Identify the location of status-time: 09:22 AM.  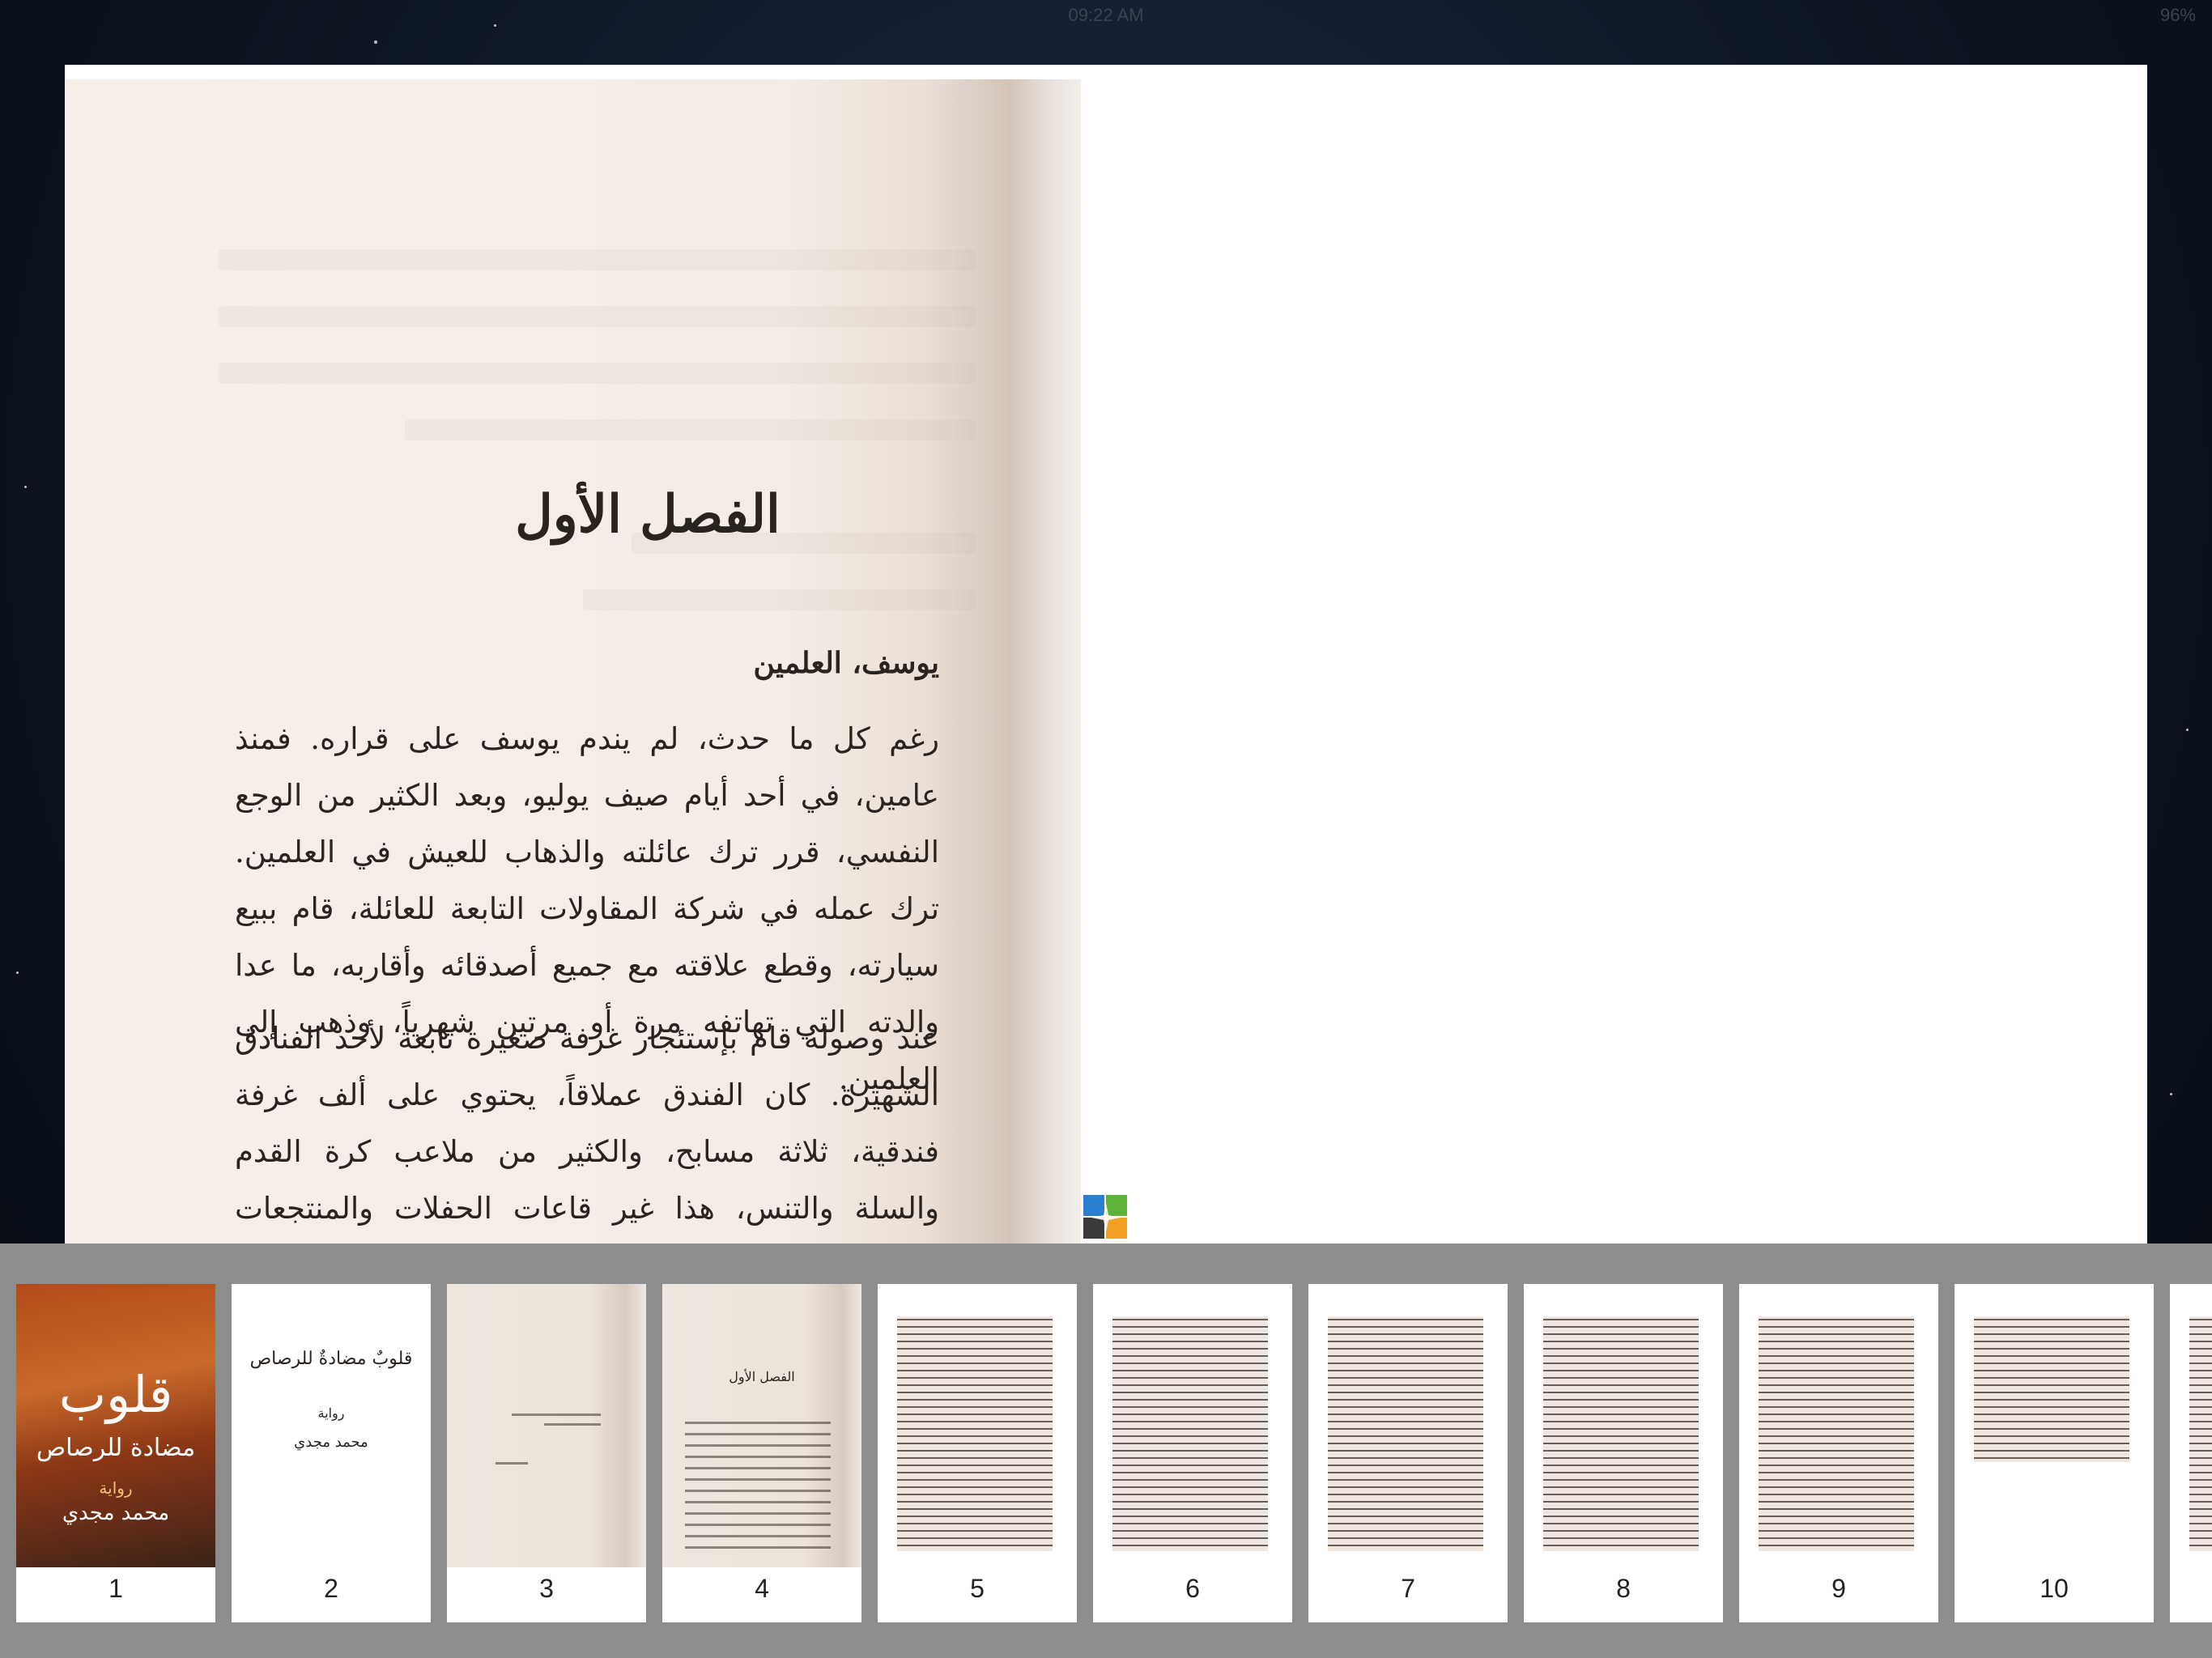
(1106, 15).